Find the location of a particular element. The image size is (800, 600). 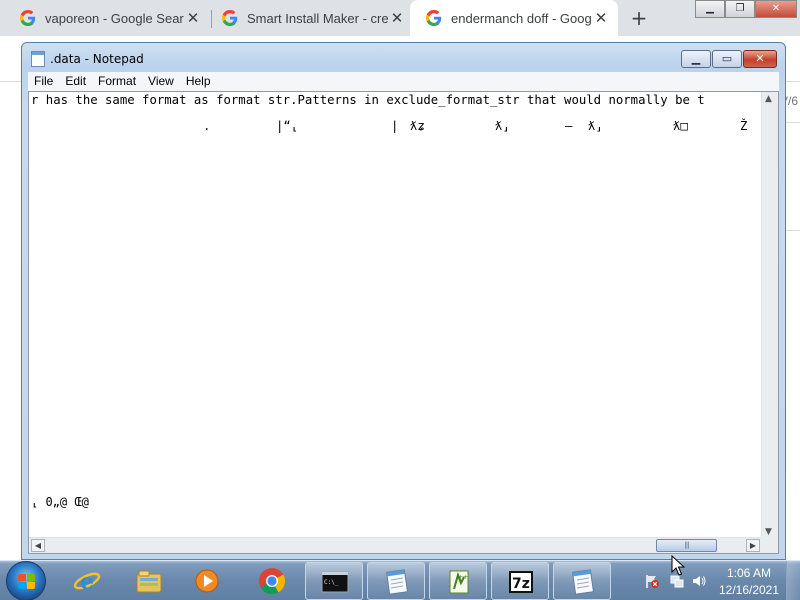

windows-logo-icon is located at coordinates (27, 582).